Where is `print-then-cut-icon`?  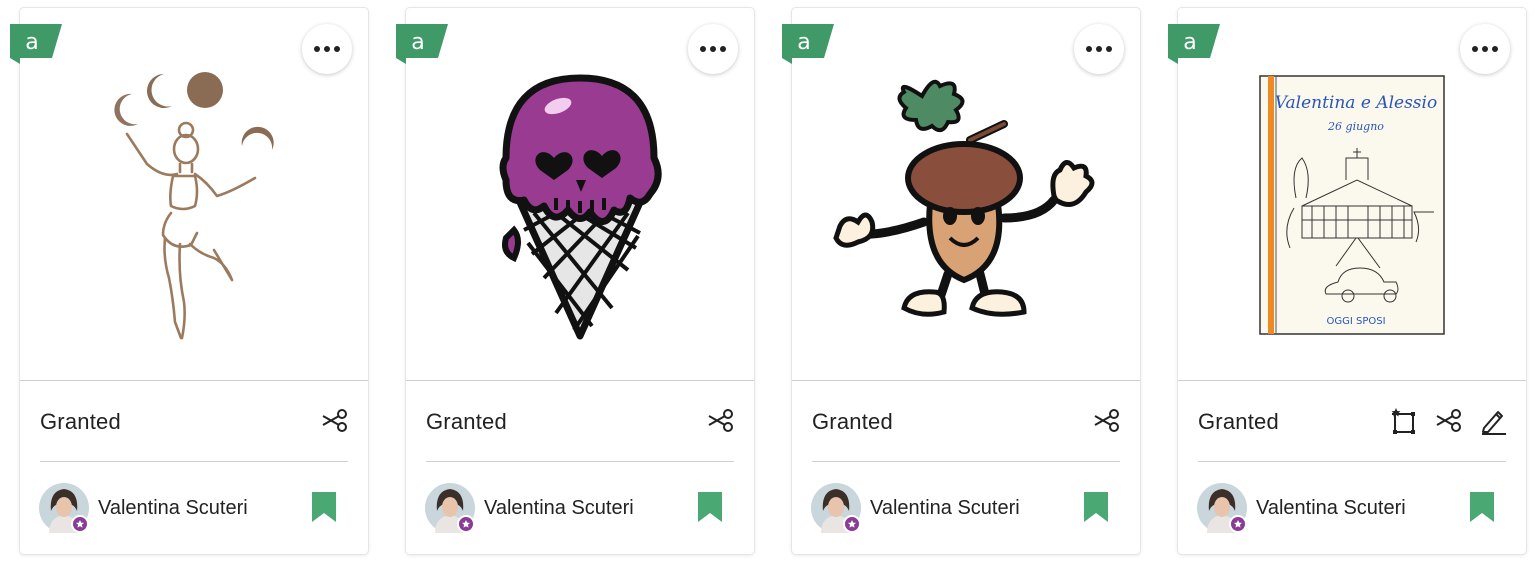
print-then-cut-icon is located at coordinates (1403, 421).